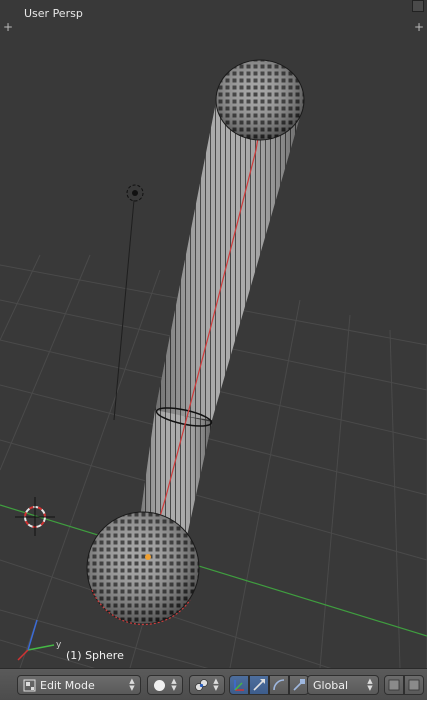 This screenshot has height=703, width=427. I want to click on view-name-label: User Persp, so click(53, 13).